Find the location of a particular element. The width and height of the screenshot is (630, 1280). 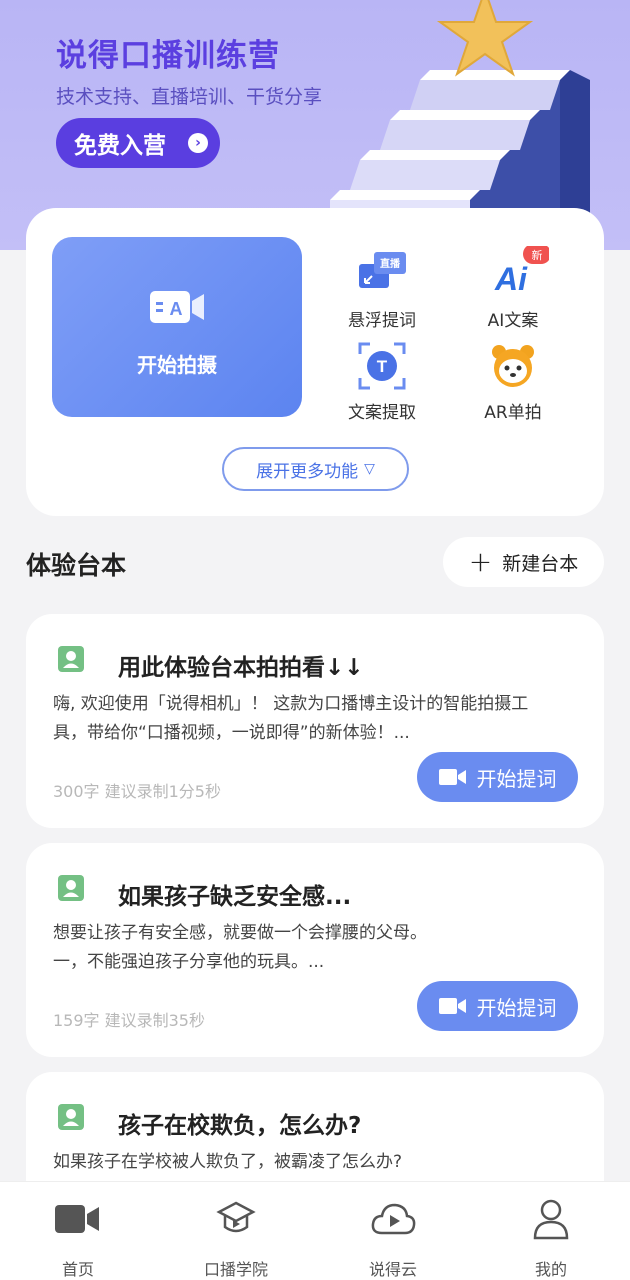

cloud-play-icon is located at coordinates (393, 1219).